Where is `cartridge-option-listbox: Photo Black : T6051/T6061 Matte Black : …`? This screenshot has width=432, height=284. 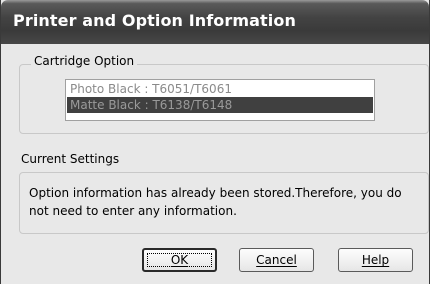 cartridge-option-listbox: Photo Black : T6051/T6061 Matte Black : … is located at coordinates (220, 100).